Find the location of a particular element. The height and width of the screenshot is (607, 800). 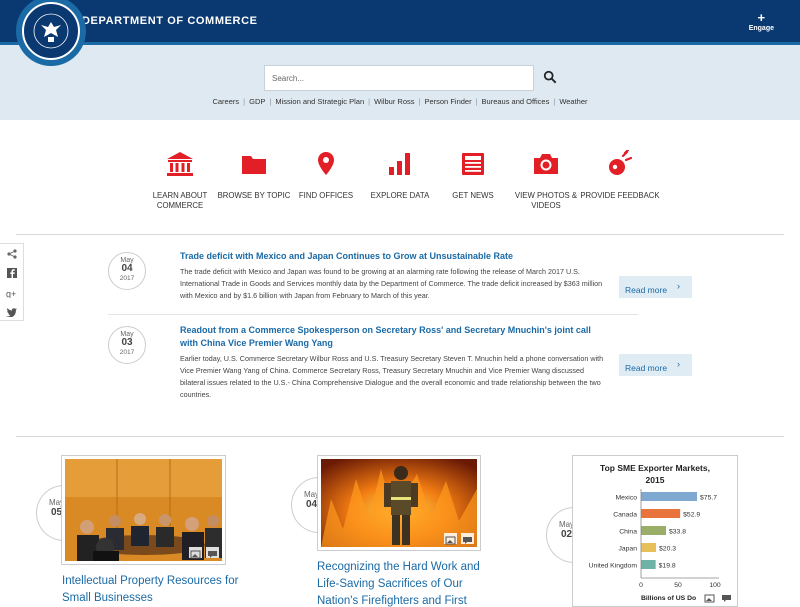

meeting-image is located at coordinates (143, 510).